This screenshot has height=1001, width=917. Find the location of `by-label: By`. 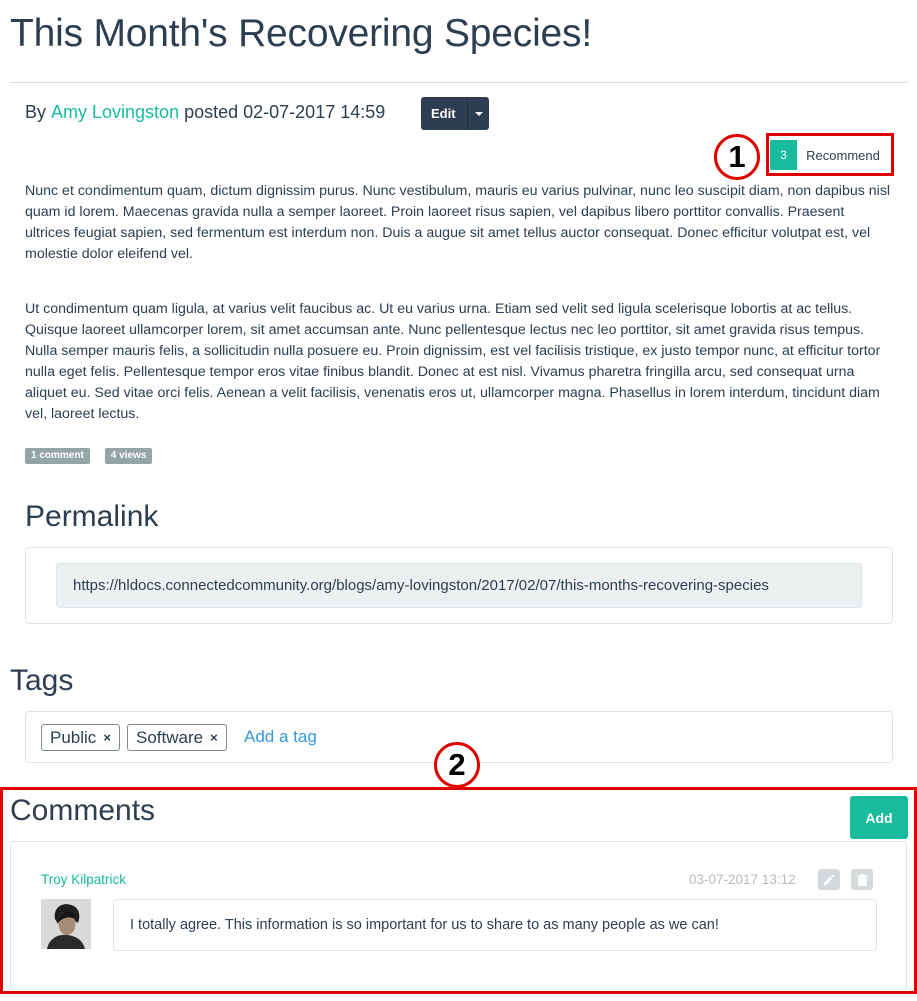

by-label: By is located at coordinates (36, 112).